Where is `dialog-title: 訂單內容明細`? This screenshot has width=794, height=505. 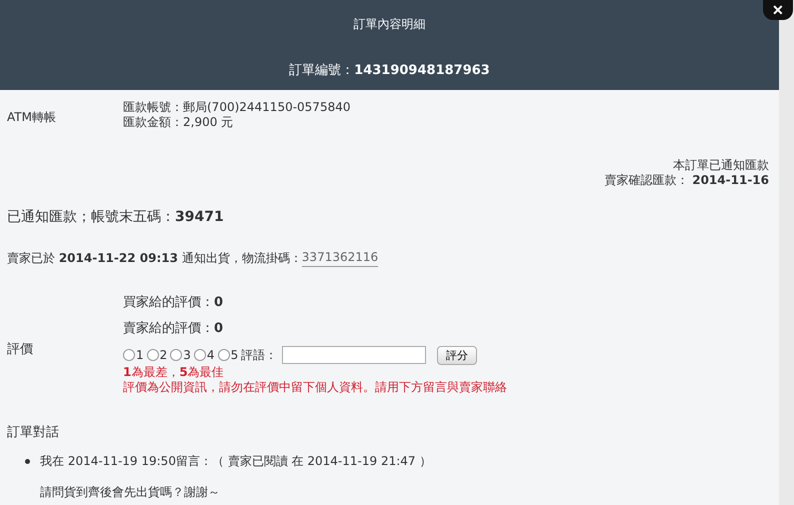
dialog-title: 訂單內容明細 is located at coordinates (390, 24).